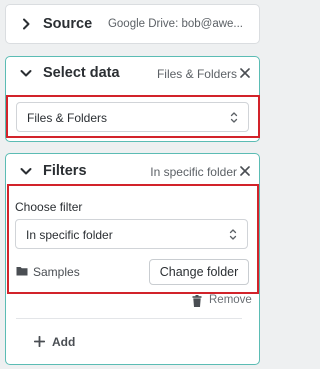 The width and height of the screenshot is (320, 369). What do you see at coordinates (230, 300) in the screenshot?
I see `remove-filter-label: Remove` at bounding box center [230, 300].